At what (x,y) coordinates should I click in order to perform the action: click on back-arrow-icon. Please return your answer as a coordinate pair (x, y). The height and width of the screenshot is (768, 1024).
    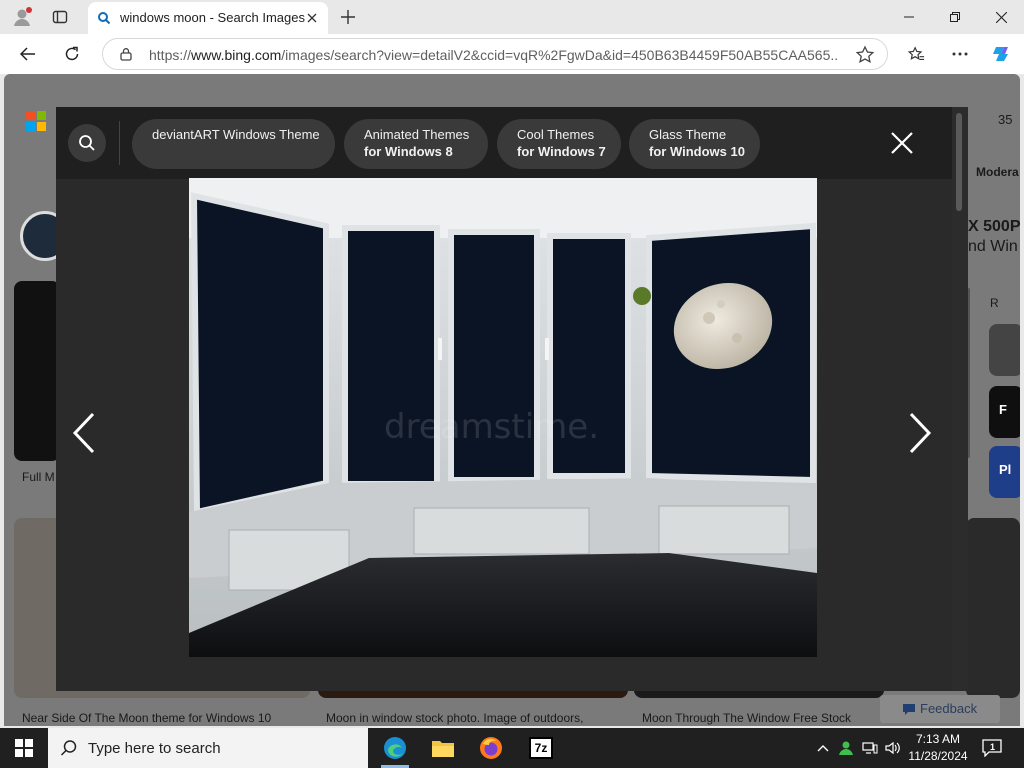
    Looking at the image, I should click on (28, 54).